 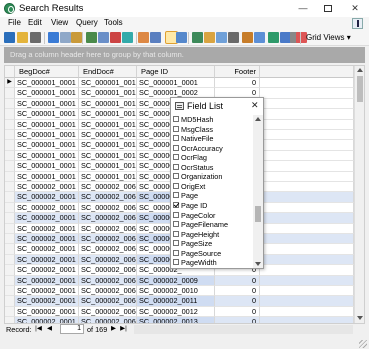 What do you see at coordinates (87, 22) in the screenshot?
I see `menu-query: Query` at bounding box center [87, 22].